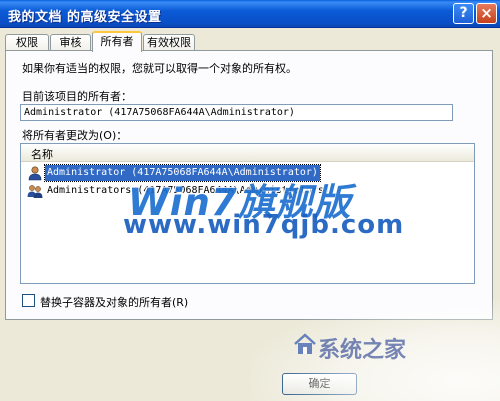  Describe the element at coordinates (28, 300) in the screenshot. I see `replace-owner-checkbox` at that location.